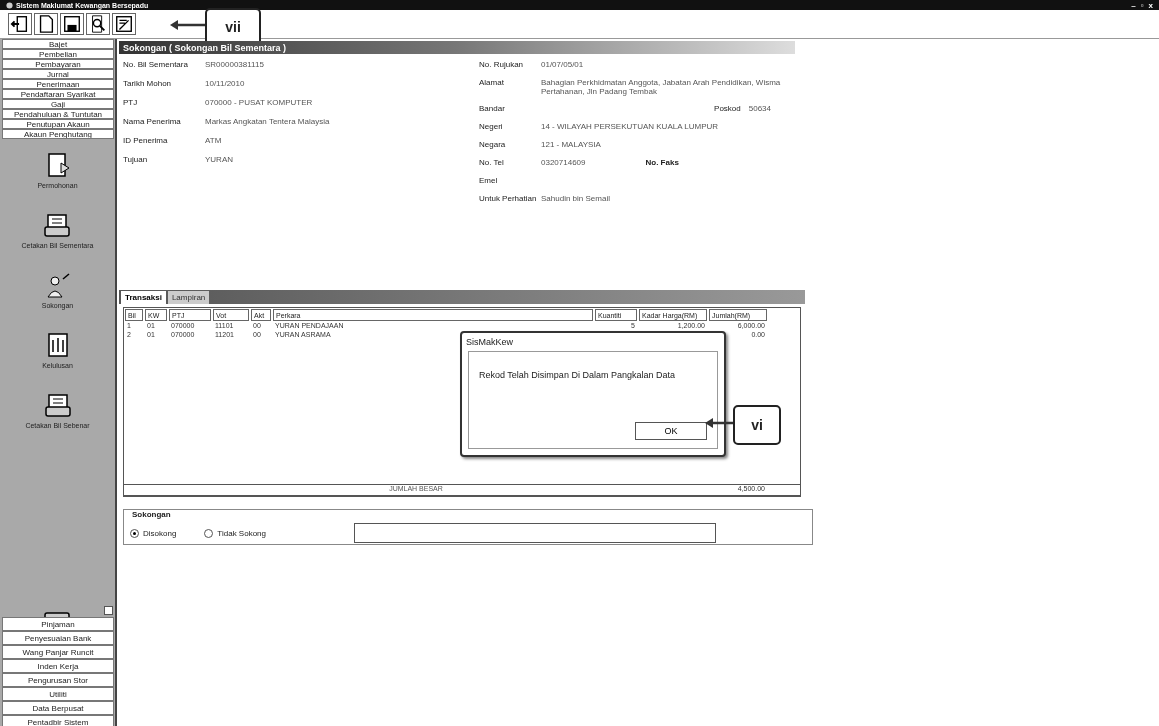 This screenshot has height=726, width=1159. Describe the element at coordinates (58, 64) in the screenshot. I see `sidebar-item: Pembayaran` at that location.